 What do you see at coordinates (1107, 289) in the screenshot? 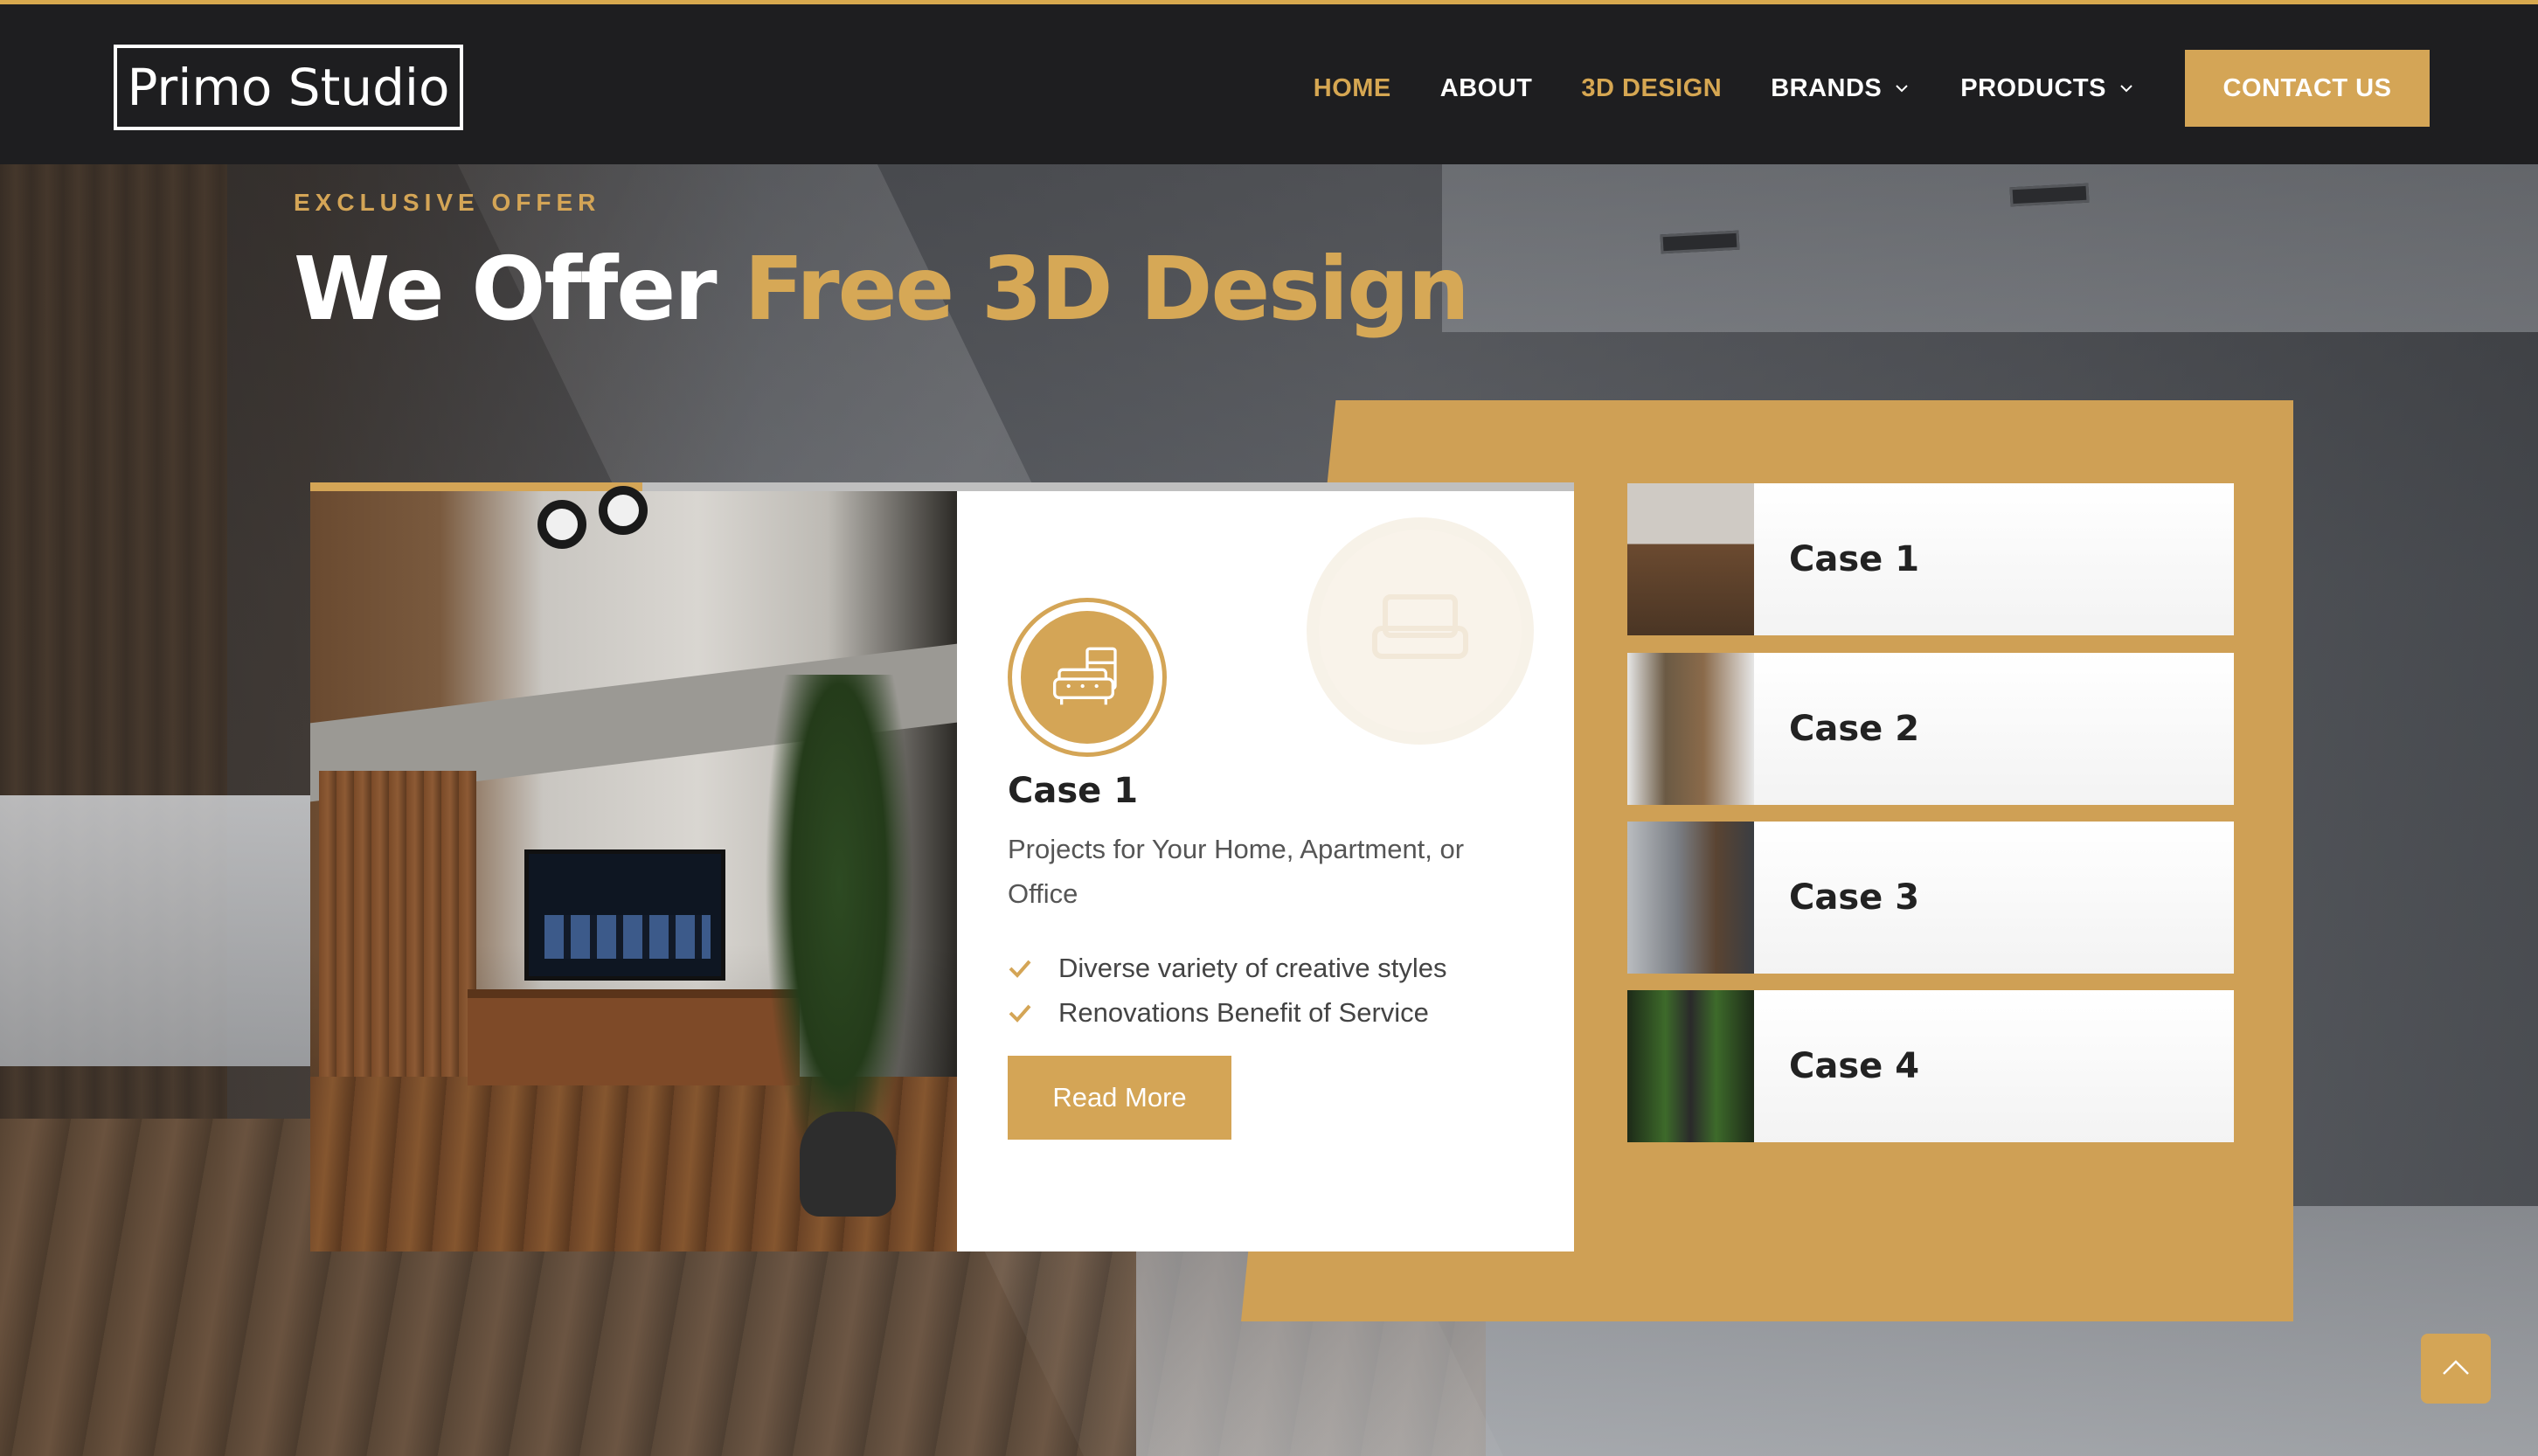
I see `headline-gold: Free 3D Design` at bounding box center [1107, 289].